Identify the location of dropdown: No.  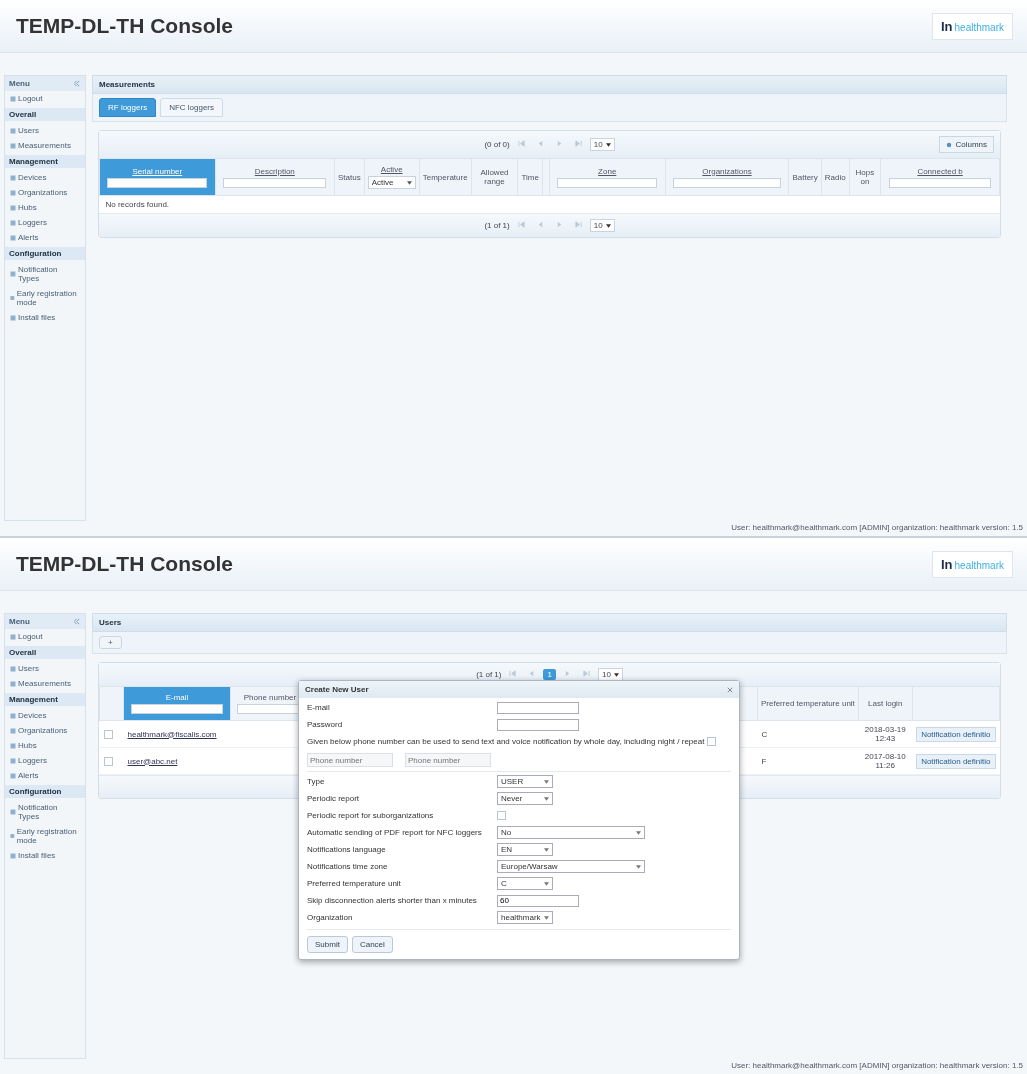
(571, 832).